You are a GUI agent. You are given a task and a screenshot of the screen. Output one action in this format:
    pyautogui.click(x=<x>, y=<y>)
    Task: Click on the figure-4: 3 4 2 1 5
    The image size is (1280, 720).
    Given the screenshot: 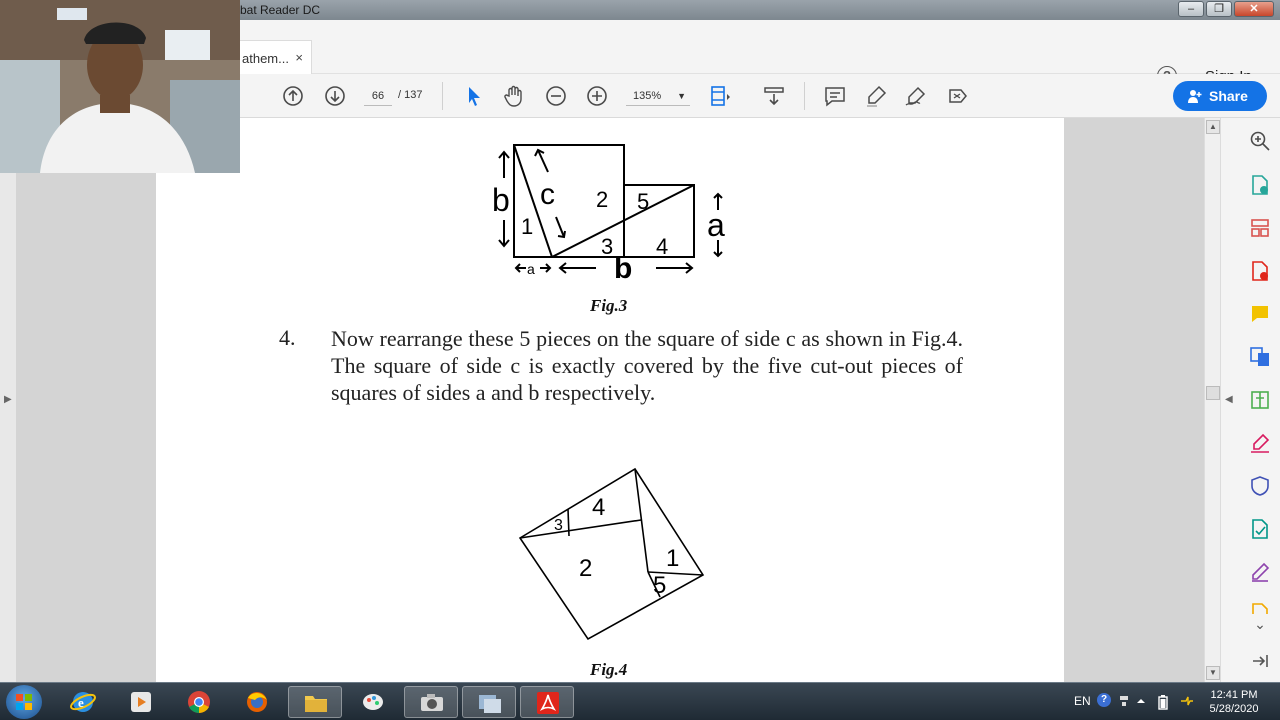 What is the action you would take?
    pyautogui.click(x=611, y=554)
    